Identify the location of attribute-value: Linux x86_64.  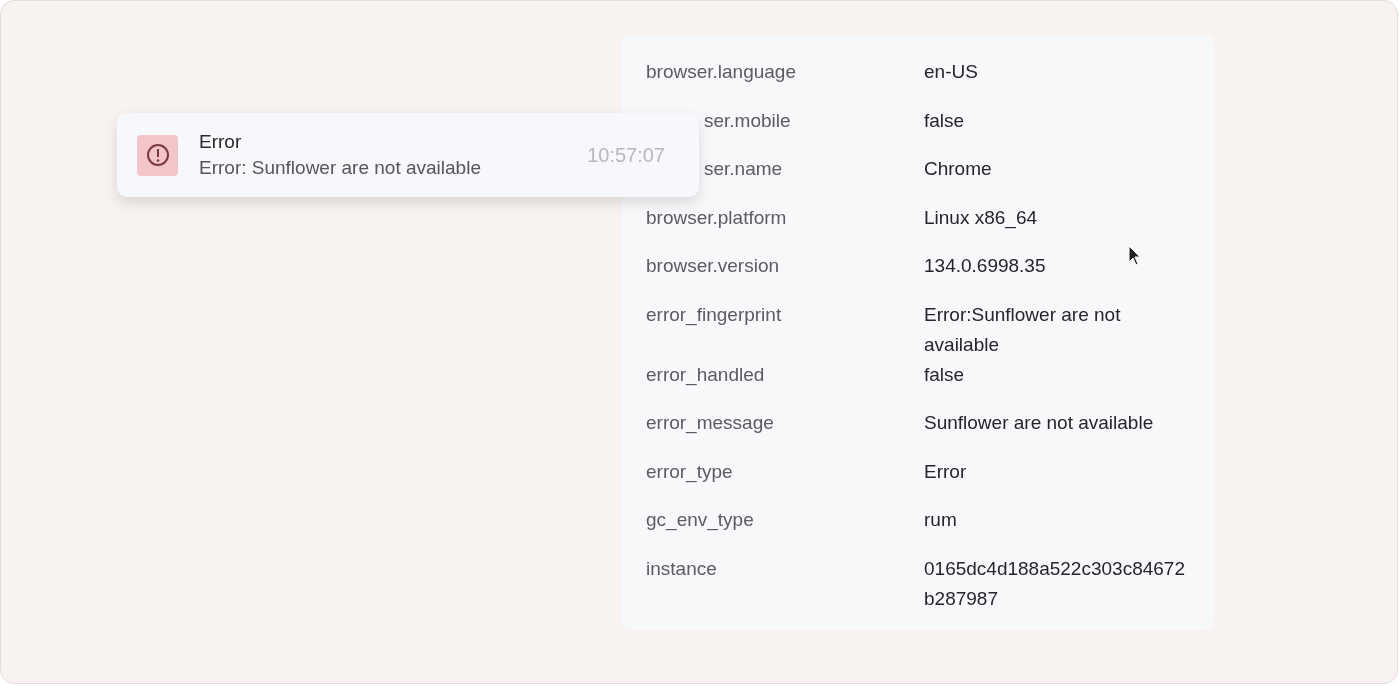
(981, 218).